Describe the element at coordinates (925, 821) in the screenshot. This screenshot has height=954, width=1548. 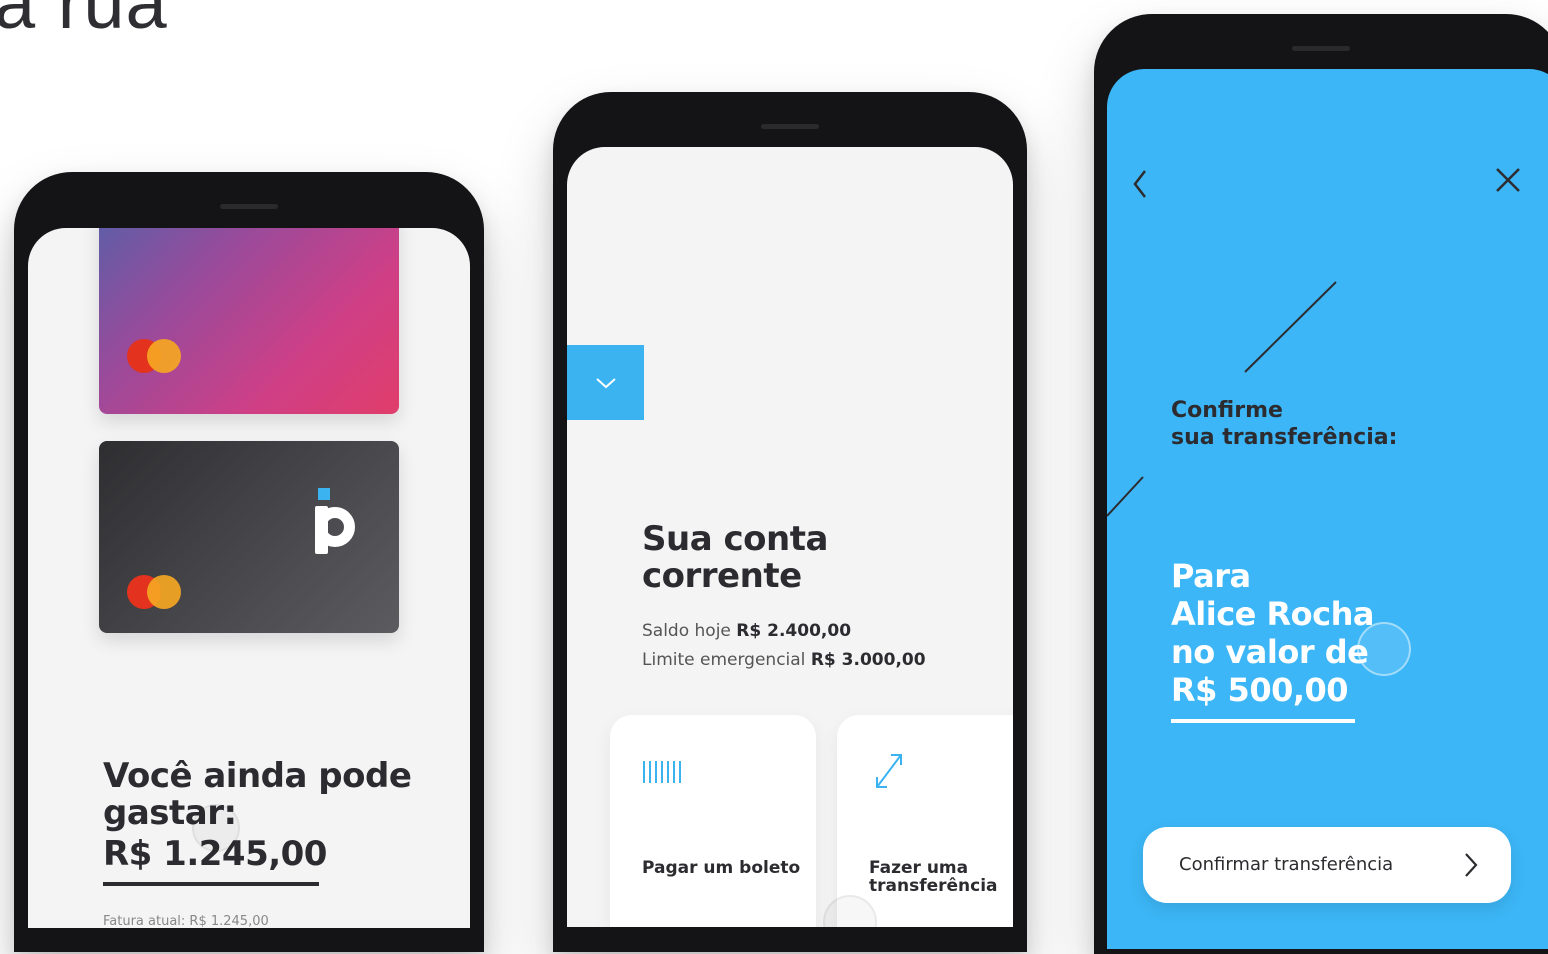
I see `action-transfer: Fazer uma transferência` at that location.